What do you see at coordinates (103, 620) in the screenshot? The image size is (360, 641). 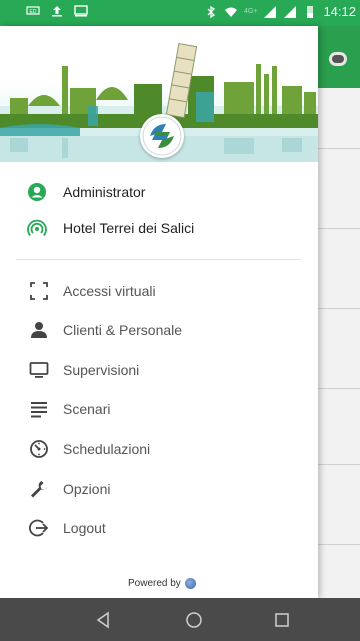 I see `back-icon` at bounding box center [103, 620].